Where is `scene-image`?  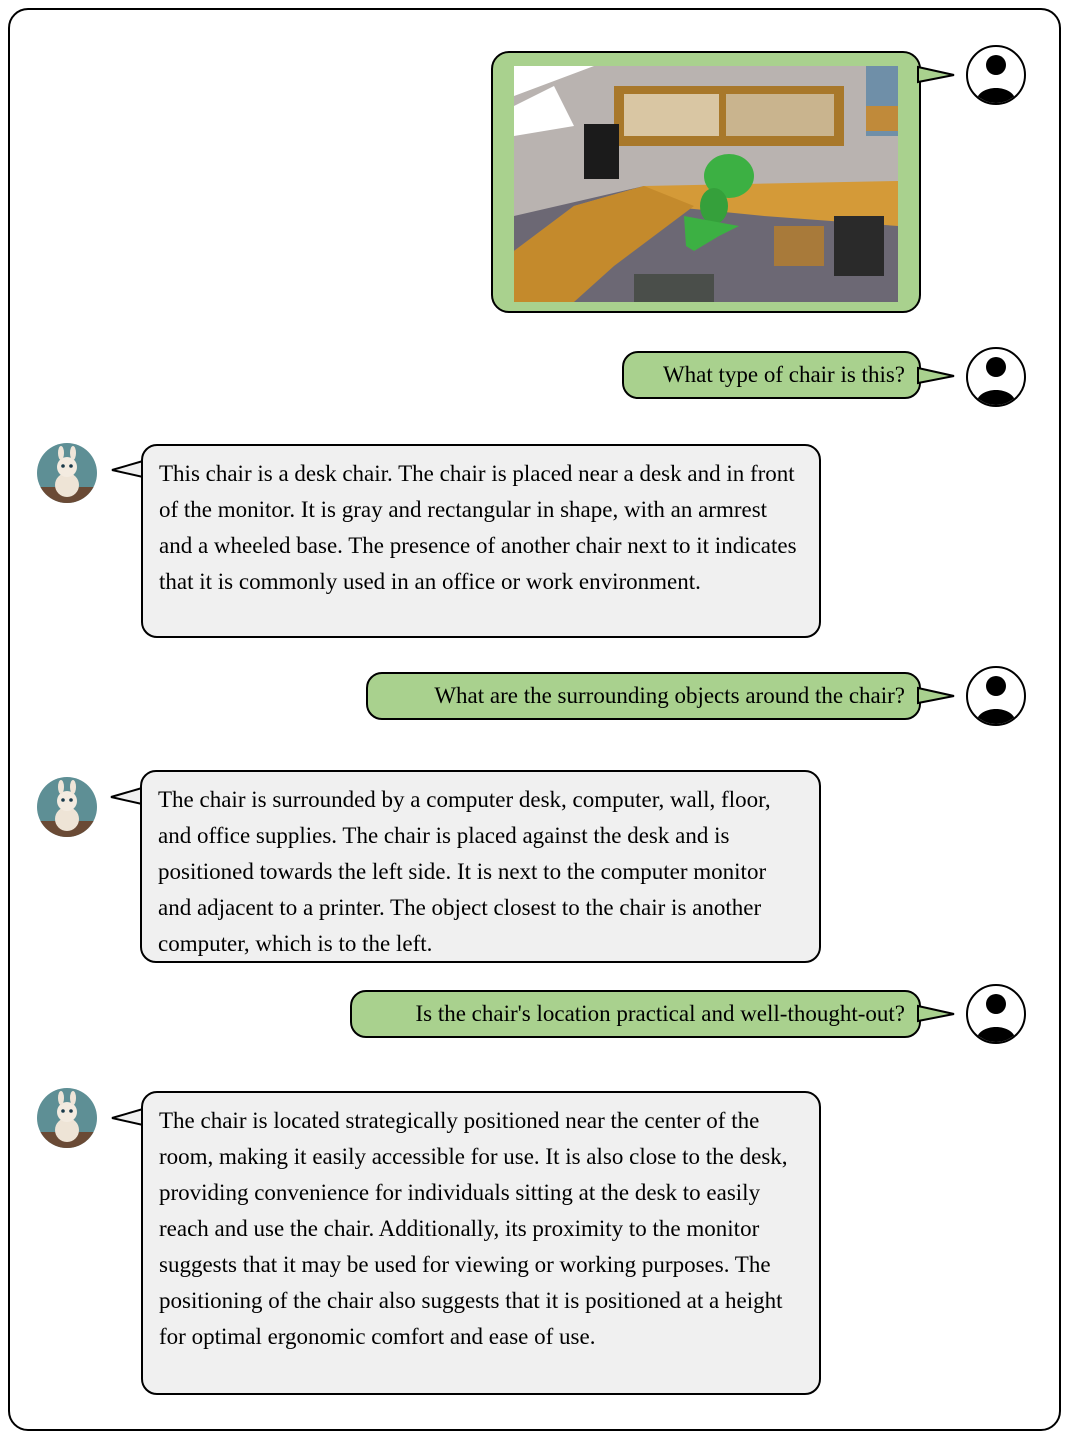 scene-image is located at coordinates (706, 184).